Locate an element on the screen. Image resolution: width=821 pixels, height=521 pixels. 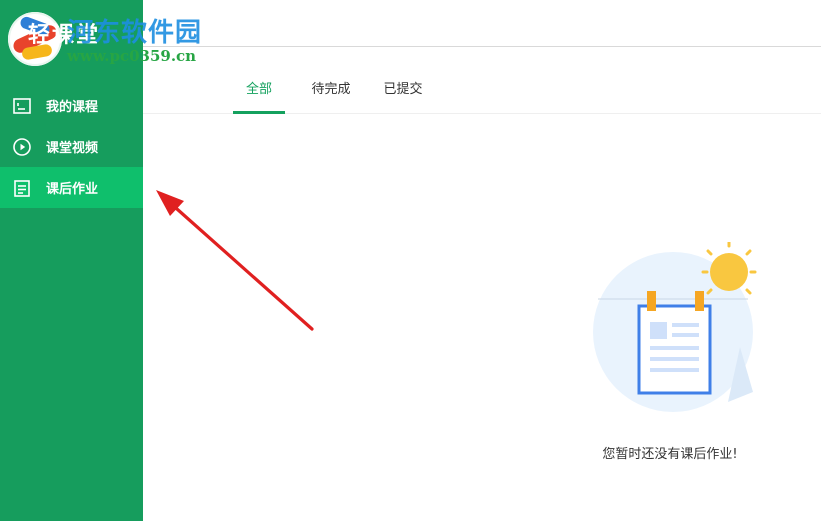
homework-icon is located at coordinates (22, 188).